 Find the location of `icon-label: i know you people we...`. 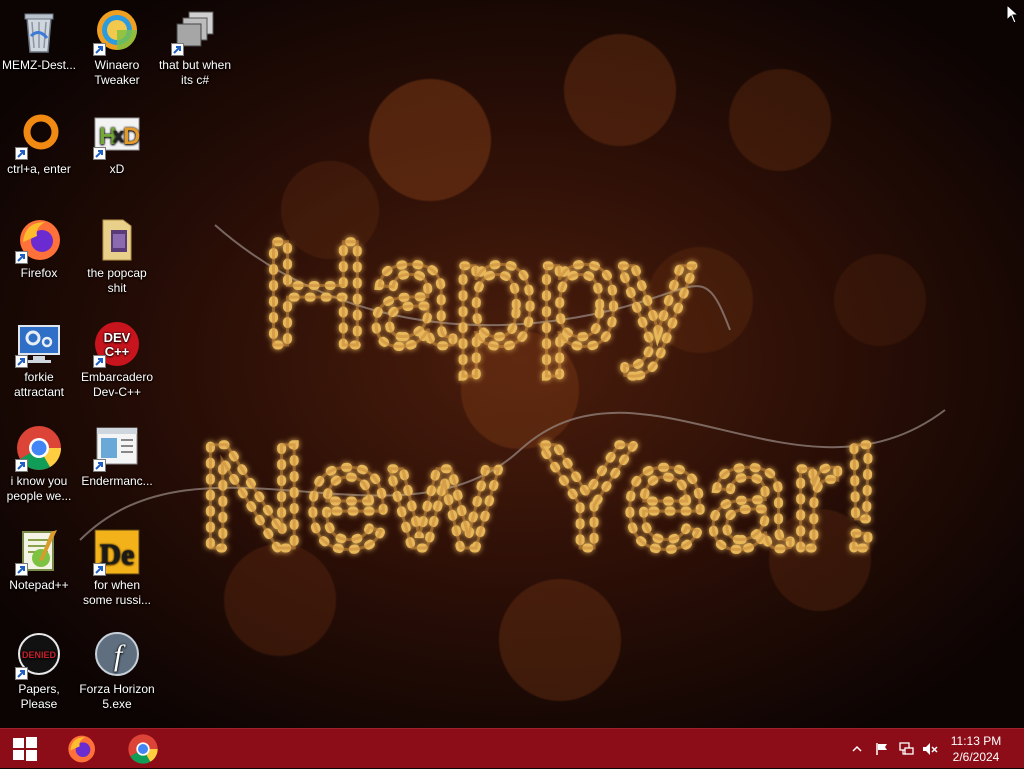

icon-label: i know you people we... is located at coordinates (39, 488).